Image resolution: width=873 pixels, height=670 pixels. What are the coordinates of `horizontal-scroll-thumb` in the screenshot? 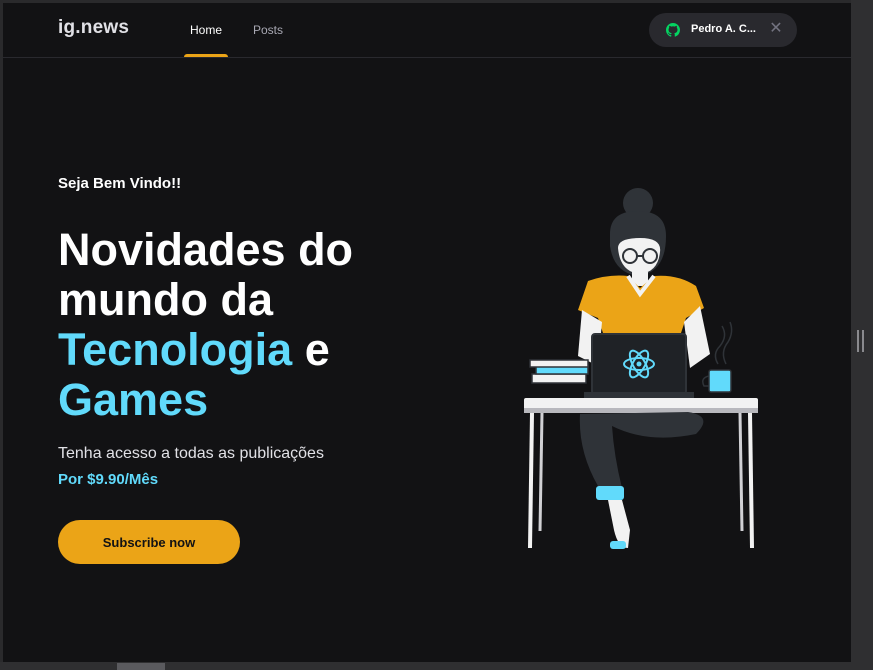 It's located at (141, 666).